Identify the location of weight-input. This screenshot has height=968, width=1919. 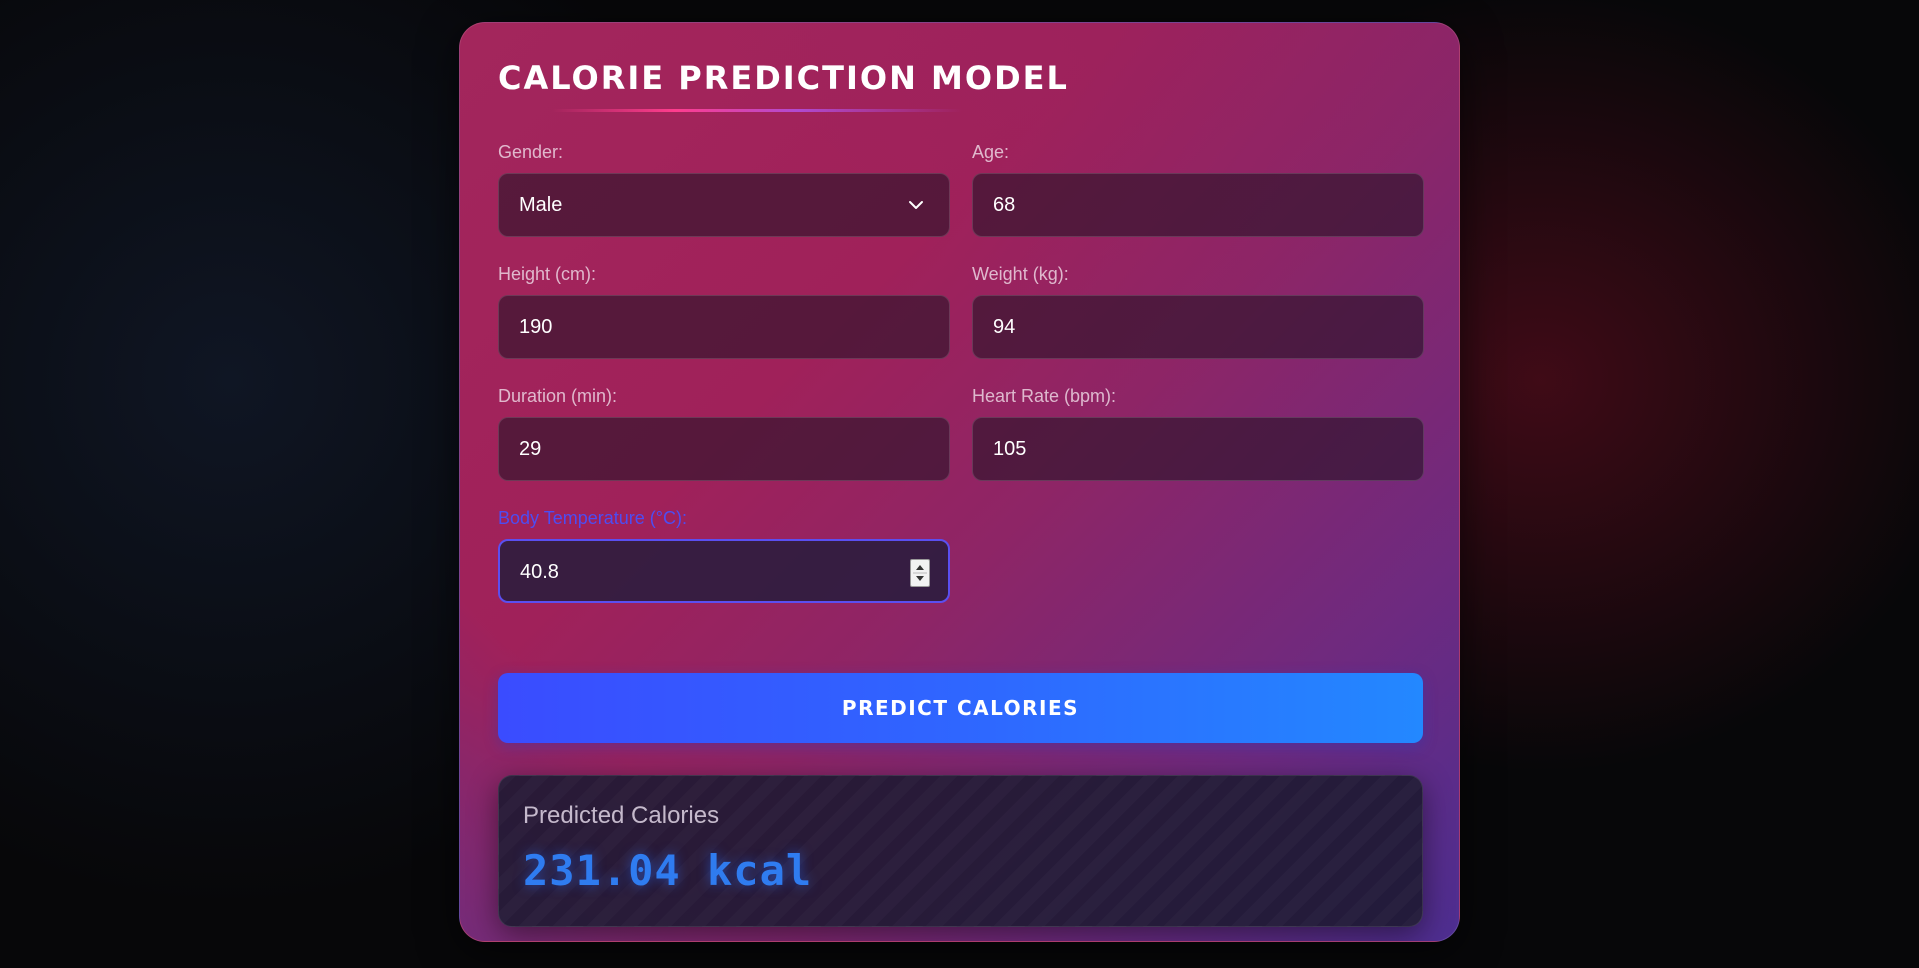
(1198, 327).